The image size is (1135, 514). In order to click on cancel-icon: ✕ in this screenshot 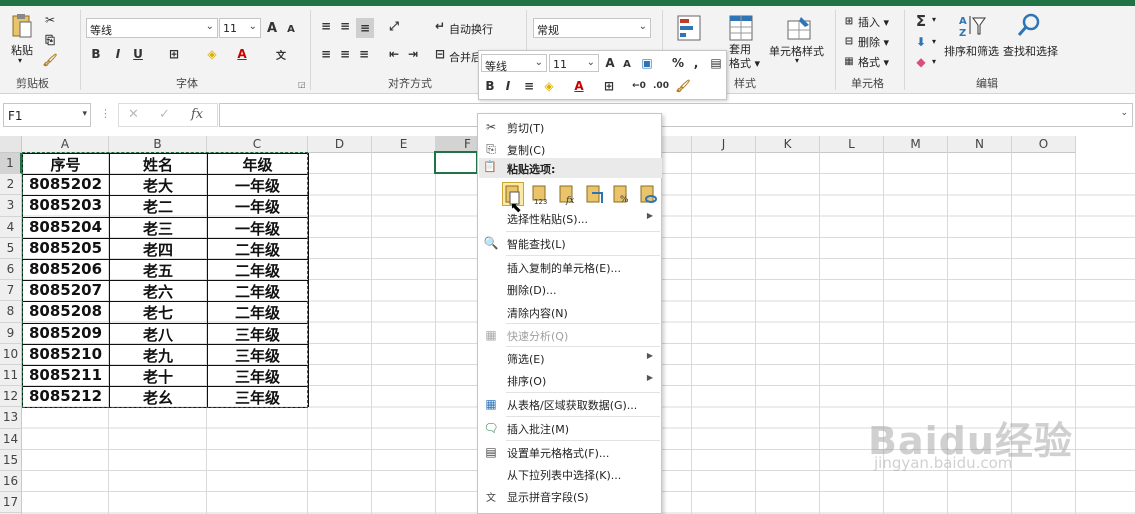, I will do `click(133, 114)`.